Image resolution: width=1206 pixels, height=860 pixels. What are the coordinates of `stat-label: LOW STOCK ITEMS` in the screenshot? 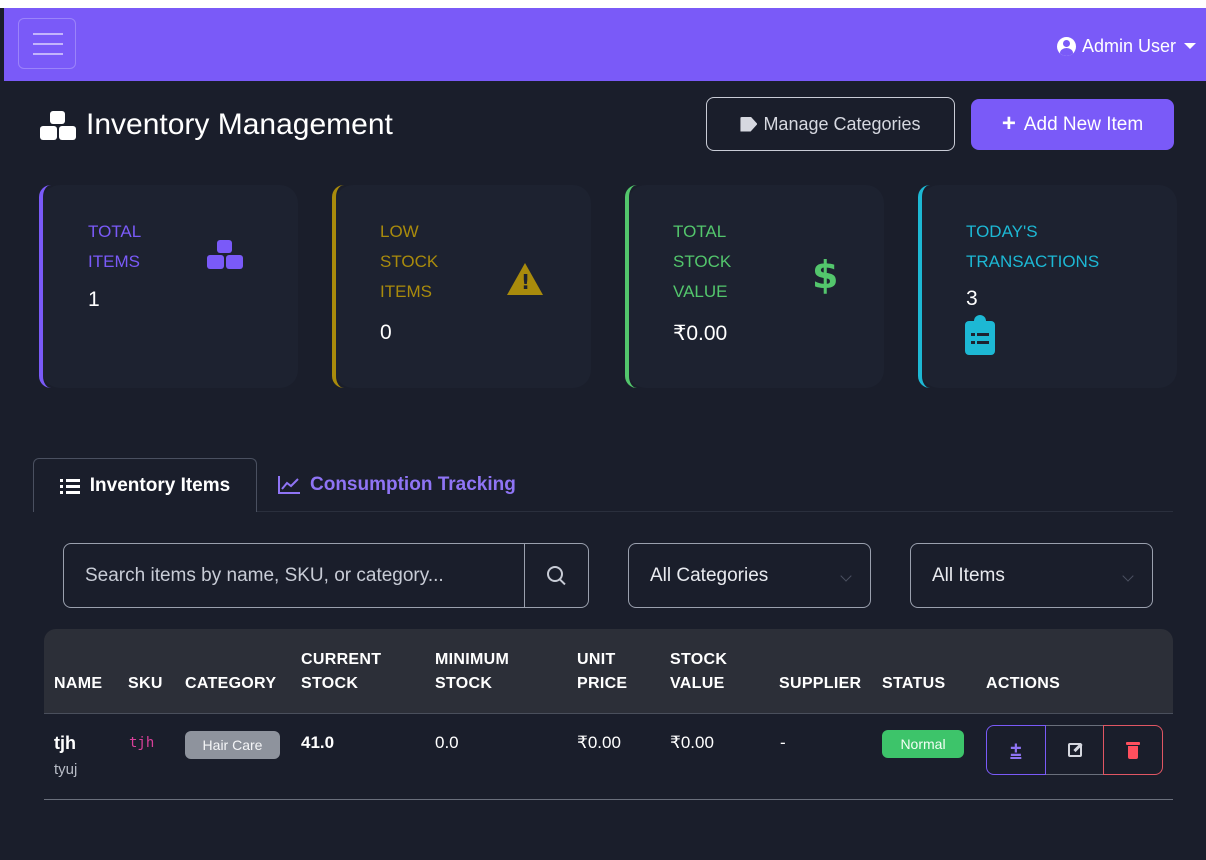 It's located at (409, 261).